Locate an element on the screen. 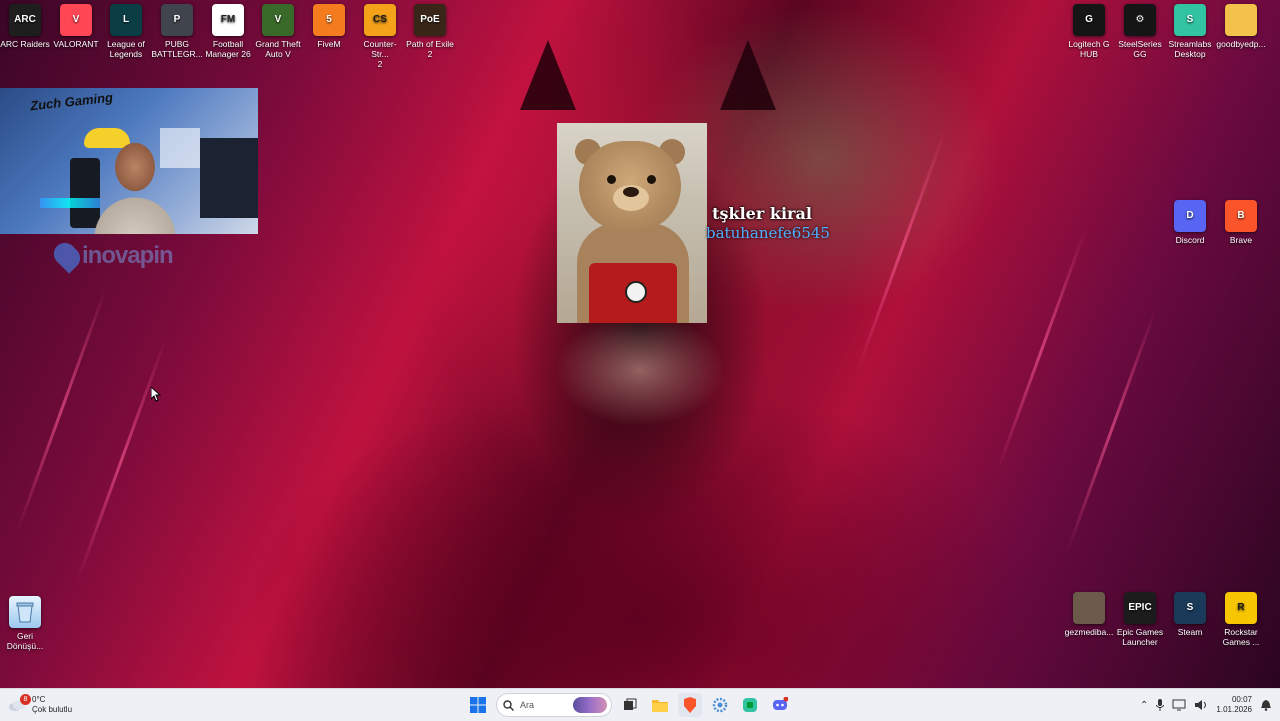 This screenshot has height=721, width=1280. donation-alert-text: tşkler kiral batuhanefe6545 is located at coordinates (768, 223).